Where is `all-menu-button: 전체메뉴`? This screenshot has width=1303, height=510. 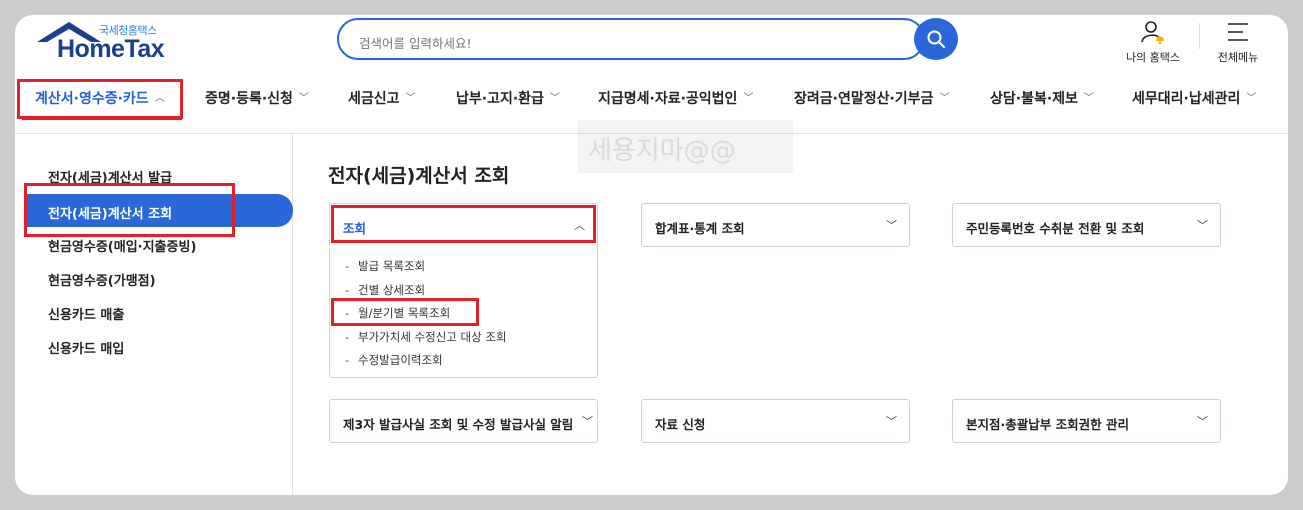
all-menu-button: 전체메뉴 is located at coordinates (1238, 42).